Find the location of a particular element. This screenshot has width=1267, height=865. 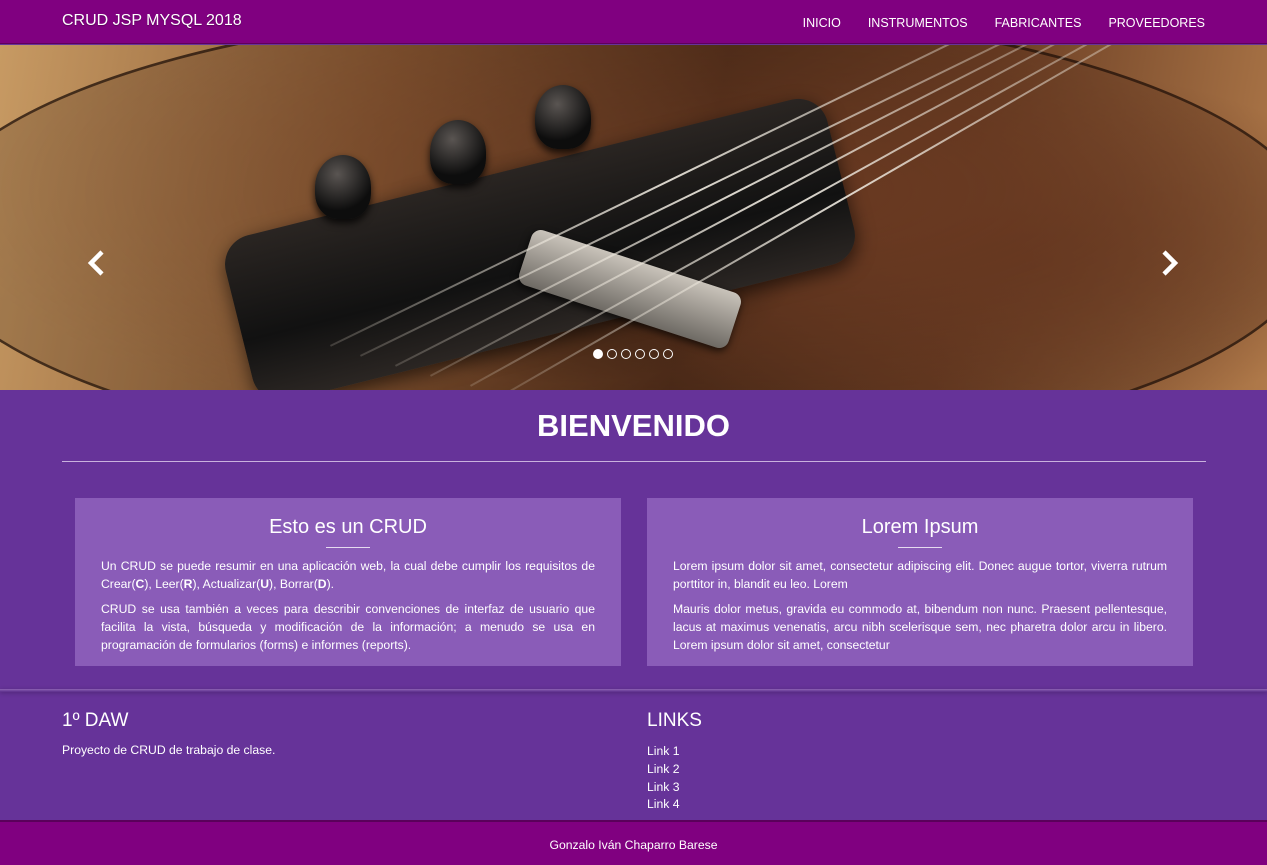

card-title: Lorem Ipsum is located at coordinates (920, 527).